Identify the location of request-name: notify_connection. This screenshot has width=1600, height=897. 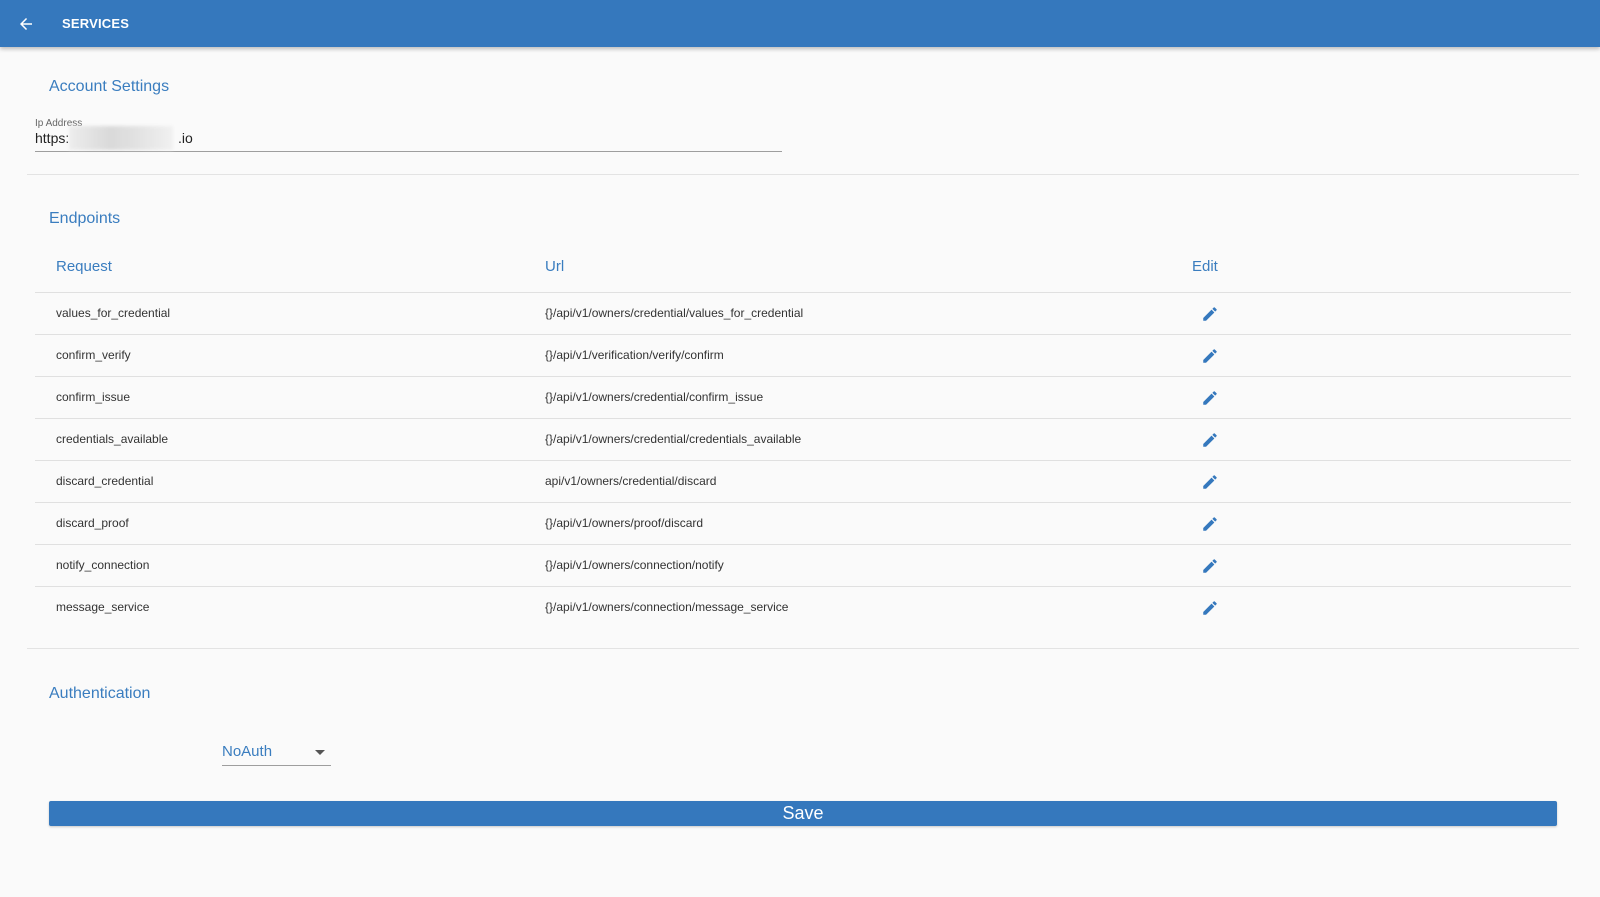
(103, 565).